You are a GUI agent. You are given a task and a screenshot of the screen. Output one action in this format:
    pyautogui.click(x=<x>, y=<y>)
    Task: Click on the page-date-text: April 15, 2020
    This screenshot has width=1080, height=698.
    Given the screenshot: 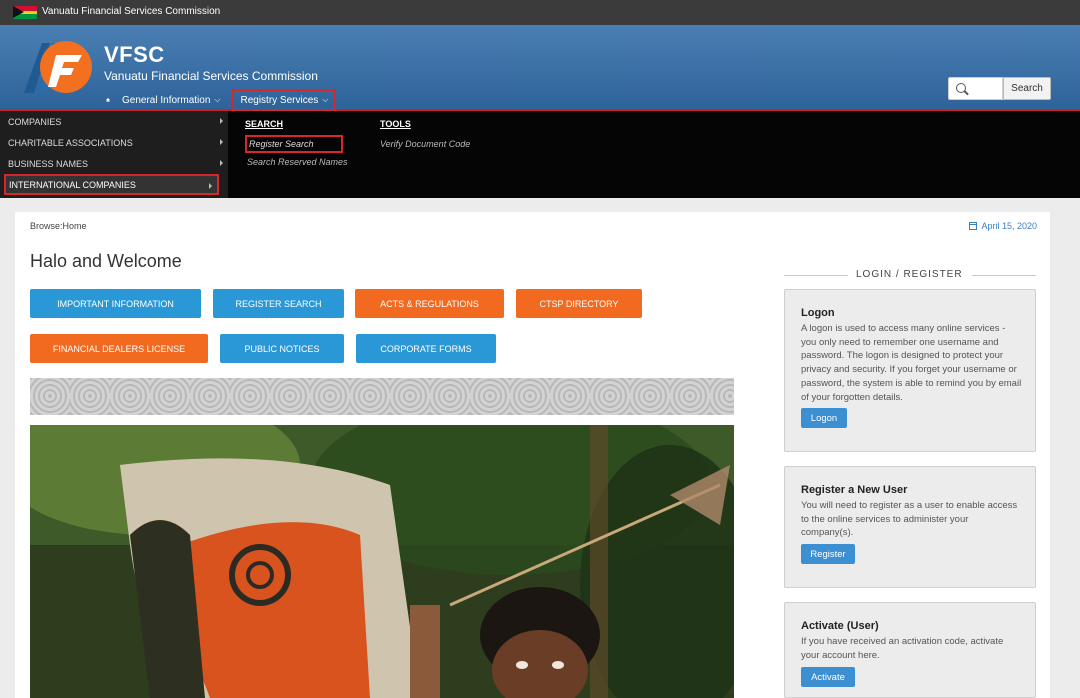 What is the action you would take?
    pyautogui.click(x=1009, y=226)
    